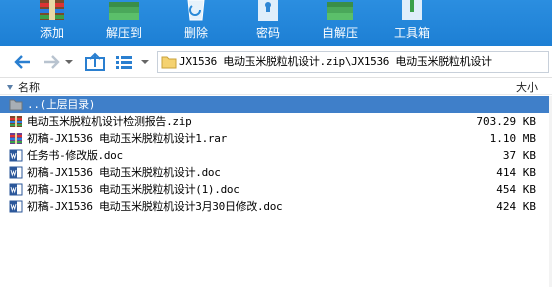 This screenshot has height=287, width=552. I want to click on sort-arrow-icon, so click(10, 87).